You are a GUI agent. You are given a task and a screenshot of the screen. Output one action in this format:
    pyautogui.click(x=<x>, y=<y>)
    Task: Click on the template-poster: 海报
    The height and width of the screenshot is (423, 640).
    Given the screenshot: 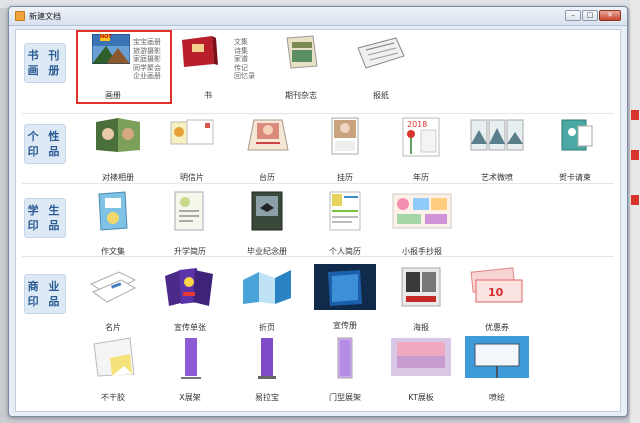 What is the action you would take?
    pyautogui.click(x=421, y=299)
    